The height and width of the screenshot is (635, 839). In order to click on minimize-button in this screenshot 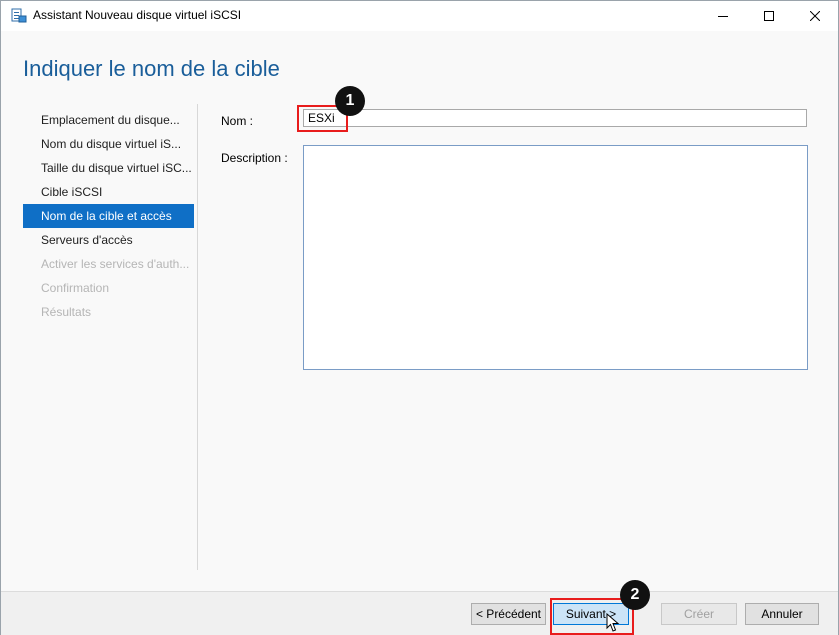, I will do `click(723, 16)`.